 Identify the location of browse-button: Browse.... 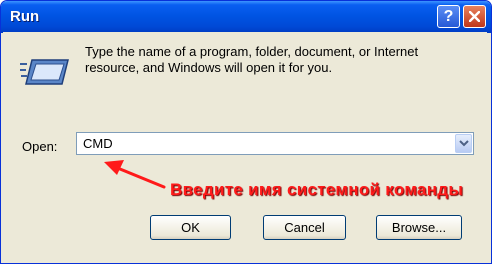
(419, 227).